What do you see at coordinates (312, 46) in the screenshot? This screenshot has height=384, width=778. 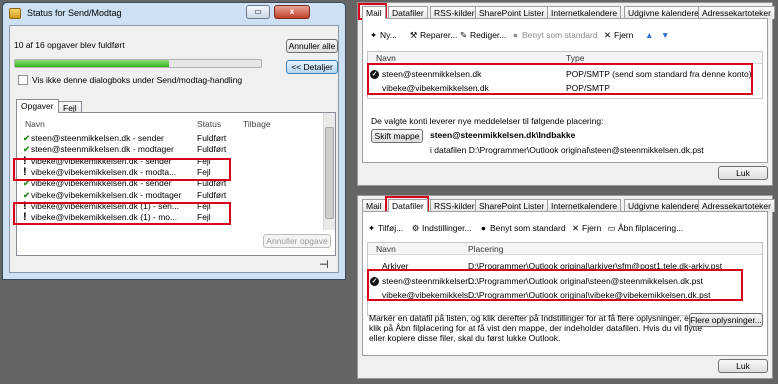 I see `cancel-all-button: Annuller alle` at bounding box center [312, 46].